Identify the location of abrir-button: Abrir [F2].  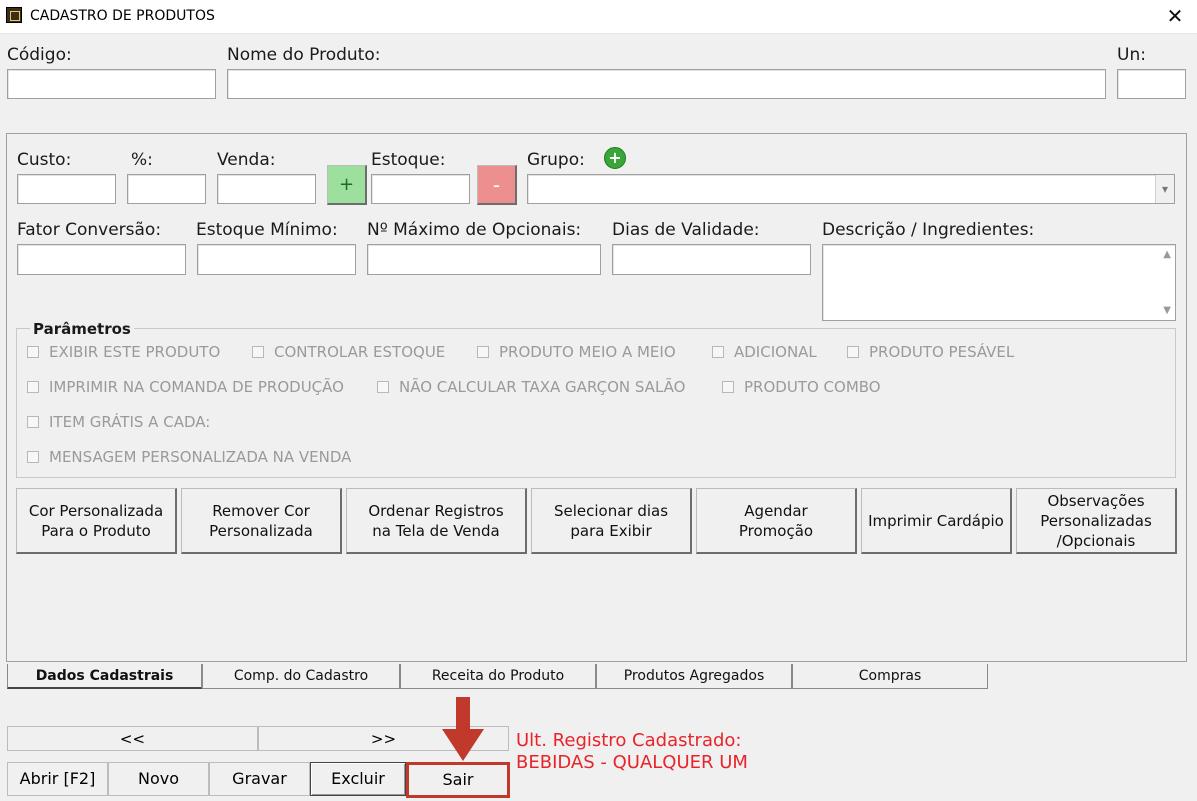
(57, 779).